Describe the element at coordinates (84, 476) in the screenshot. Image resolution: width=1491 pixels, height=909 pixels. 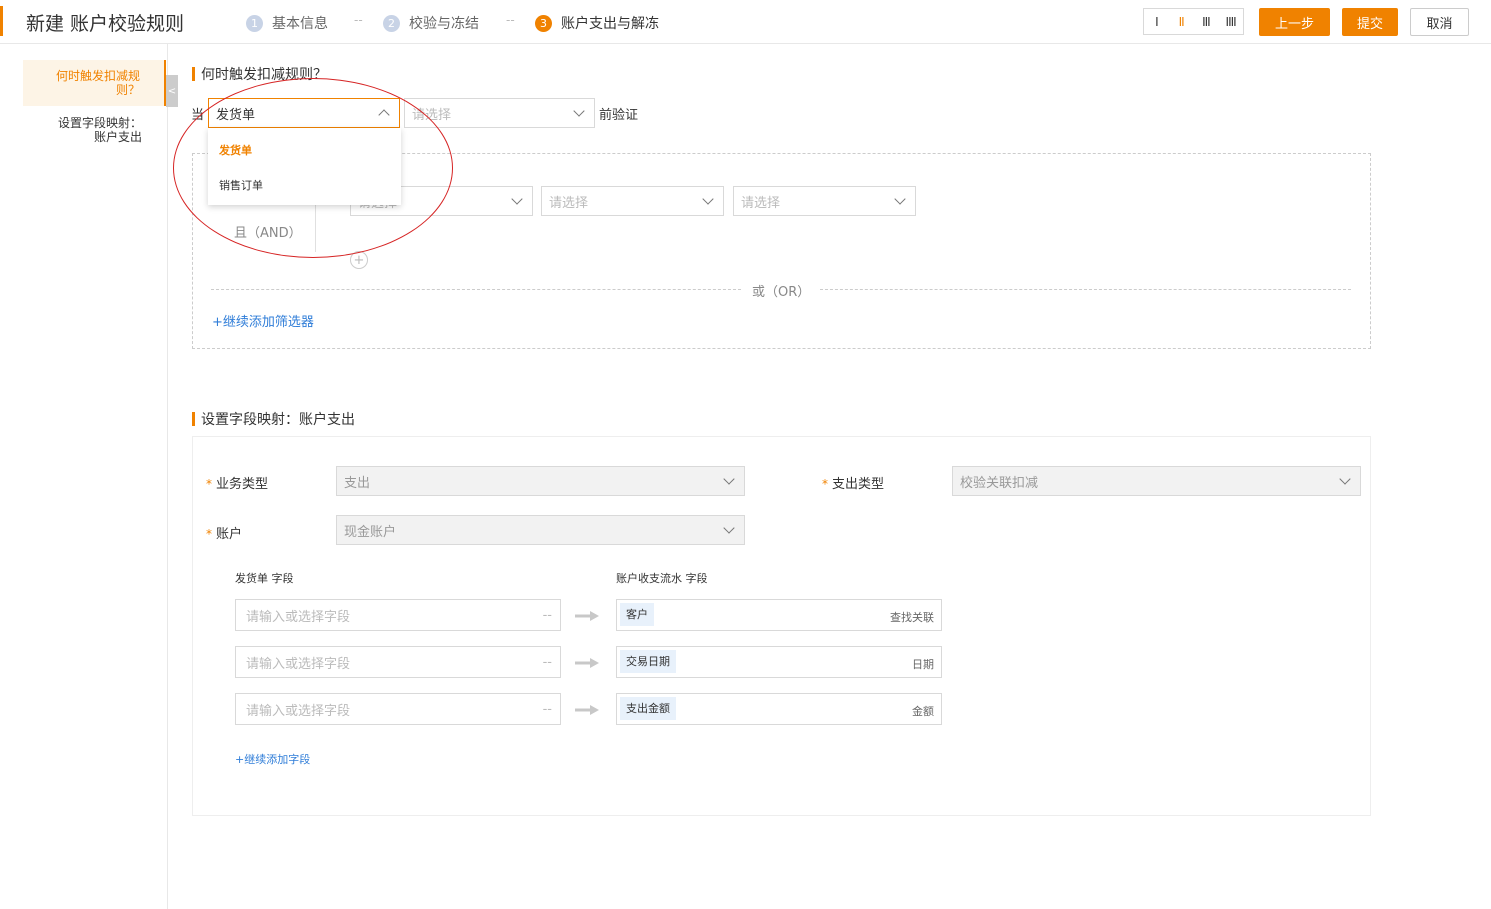
I see `section-anchor-nav: 何时触发扣减规 则？ 设置字段映射： 账户支出` at that location.